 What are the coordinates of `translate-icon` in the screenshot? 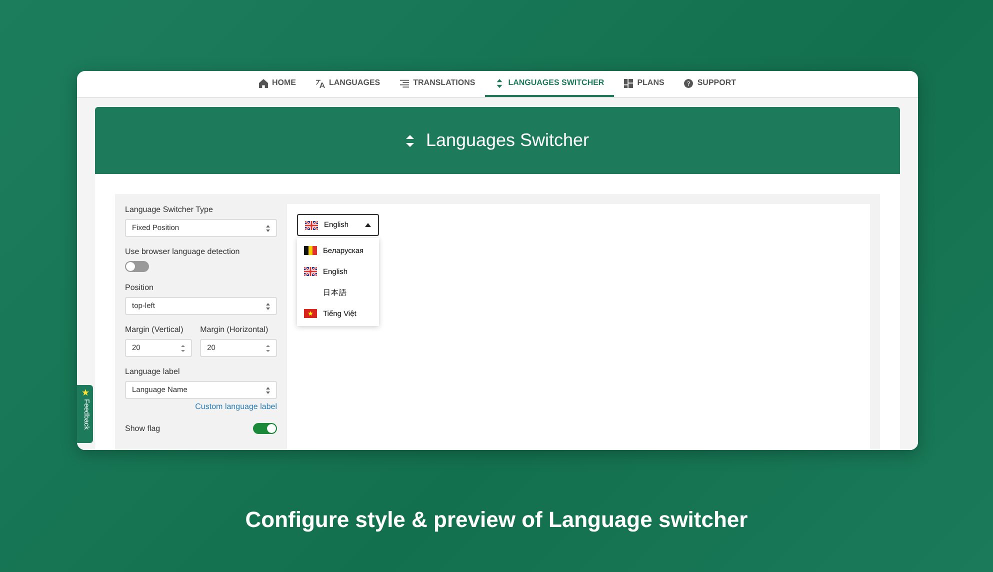 It's located at (320, 83).